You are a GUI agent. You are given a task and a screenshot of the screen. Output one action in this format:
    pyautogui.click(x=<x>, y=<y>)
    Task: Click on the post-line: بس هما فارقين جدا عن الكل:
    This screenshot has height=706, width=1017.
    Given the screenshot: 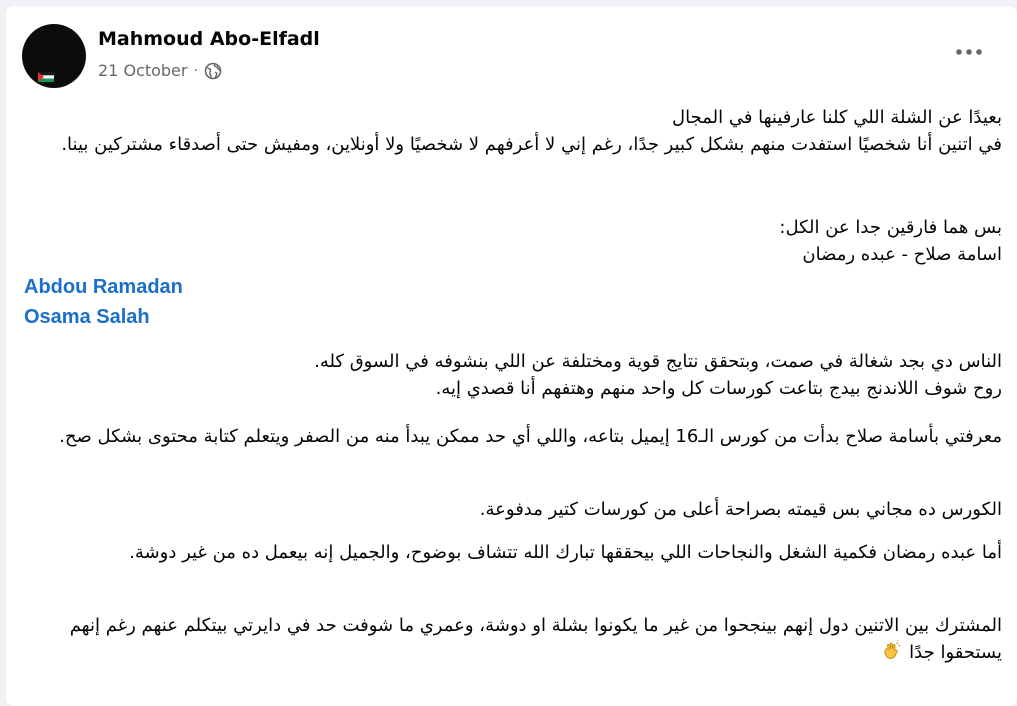 What is the action you would take?
    pyautogui.click(x=890, y=227)
    